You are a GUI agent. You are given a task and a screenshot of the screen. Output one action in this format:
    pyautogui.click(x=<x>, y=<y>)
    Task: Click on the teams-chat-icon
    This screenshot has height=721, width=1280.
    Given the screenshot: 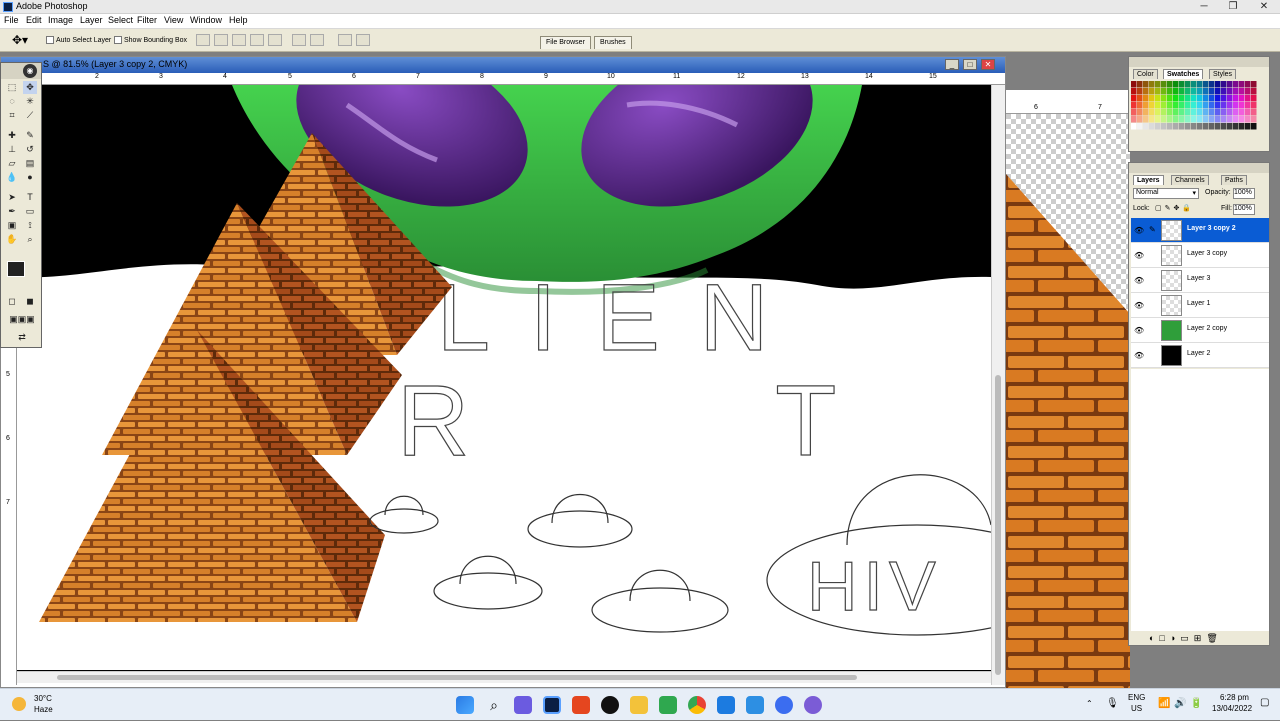 What is the action you would take?
    pyautogui.click(x=523, y=705)
    